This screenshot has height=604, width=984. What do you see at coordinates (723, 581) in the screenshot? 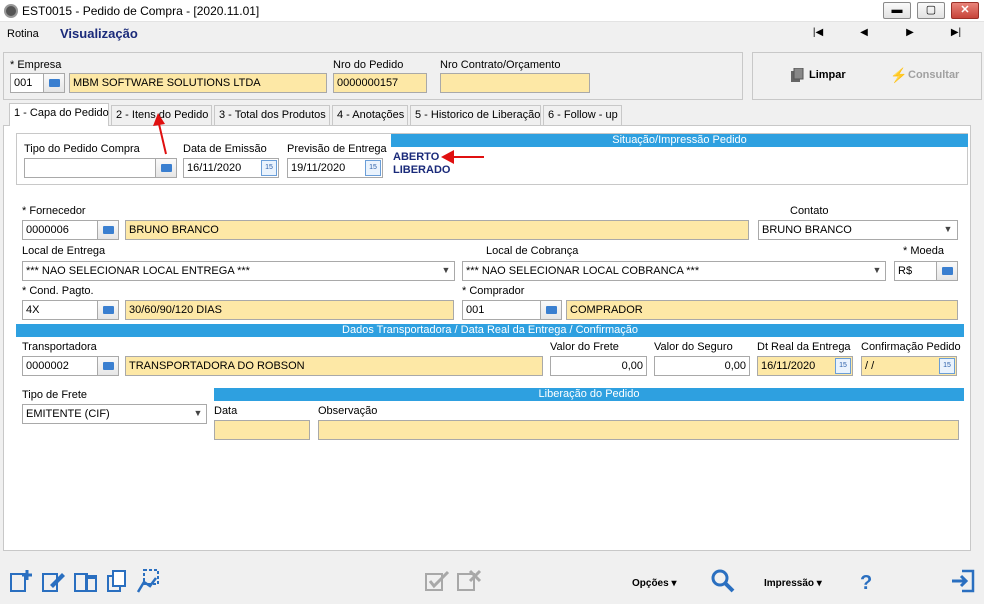
I see `search-icon` at bounding box center [723, 581].